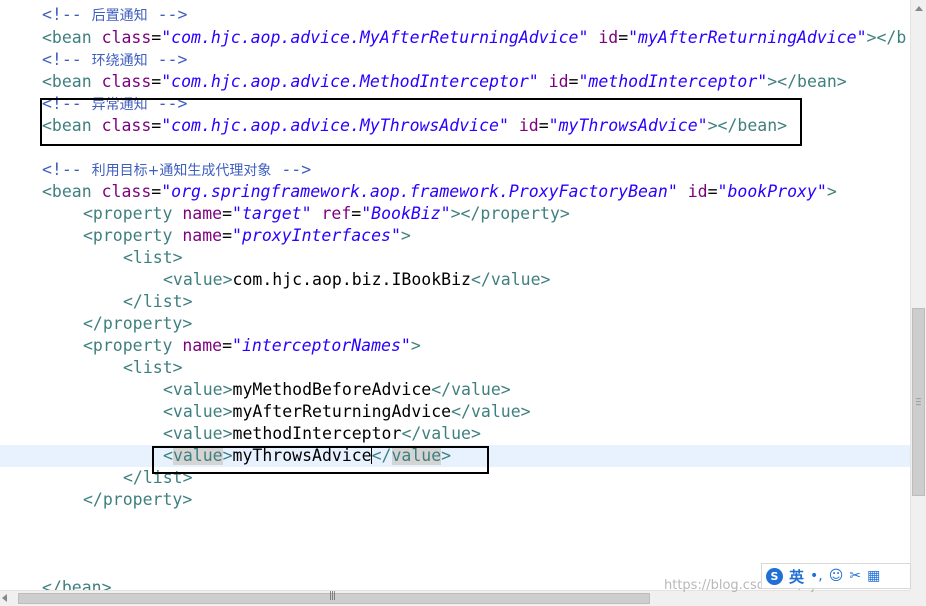 This screenshot has width=926, height=606. What do you see at coordinates (455, 170) in the screenshot?
I see `code-line: <!-- 利用目标+通知生成代理对象 -->` at bounding box center [455, 170].